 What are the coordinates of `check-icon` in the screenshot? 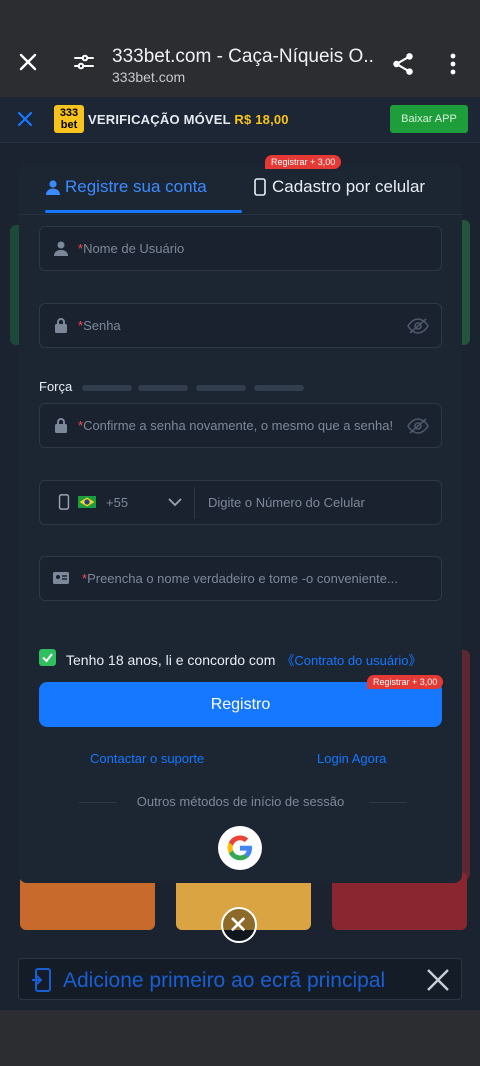 It's located at (47, 658).